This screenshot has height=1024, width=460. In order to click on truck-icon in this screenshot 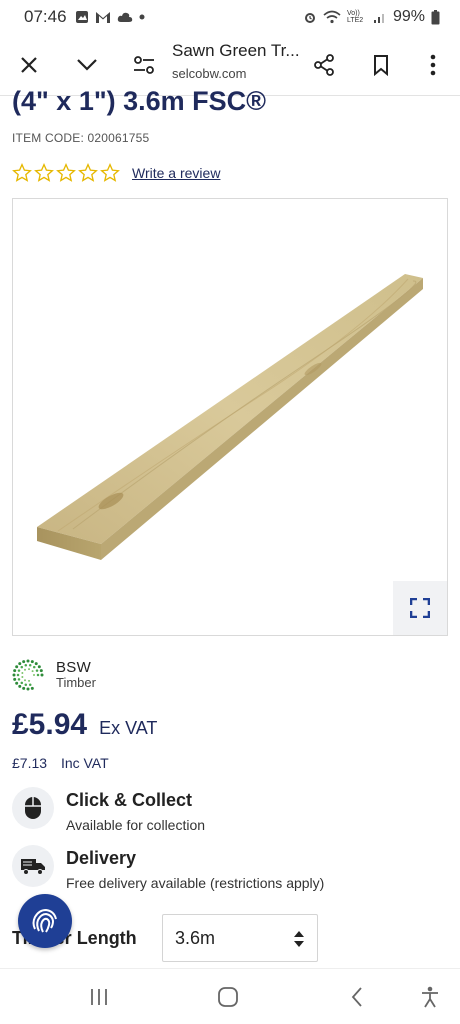, I will do `click(33, 867)`.